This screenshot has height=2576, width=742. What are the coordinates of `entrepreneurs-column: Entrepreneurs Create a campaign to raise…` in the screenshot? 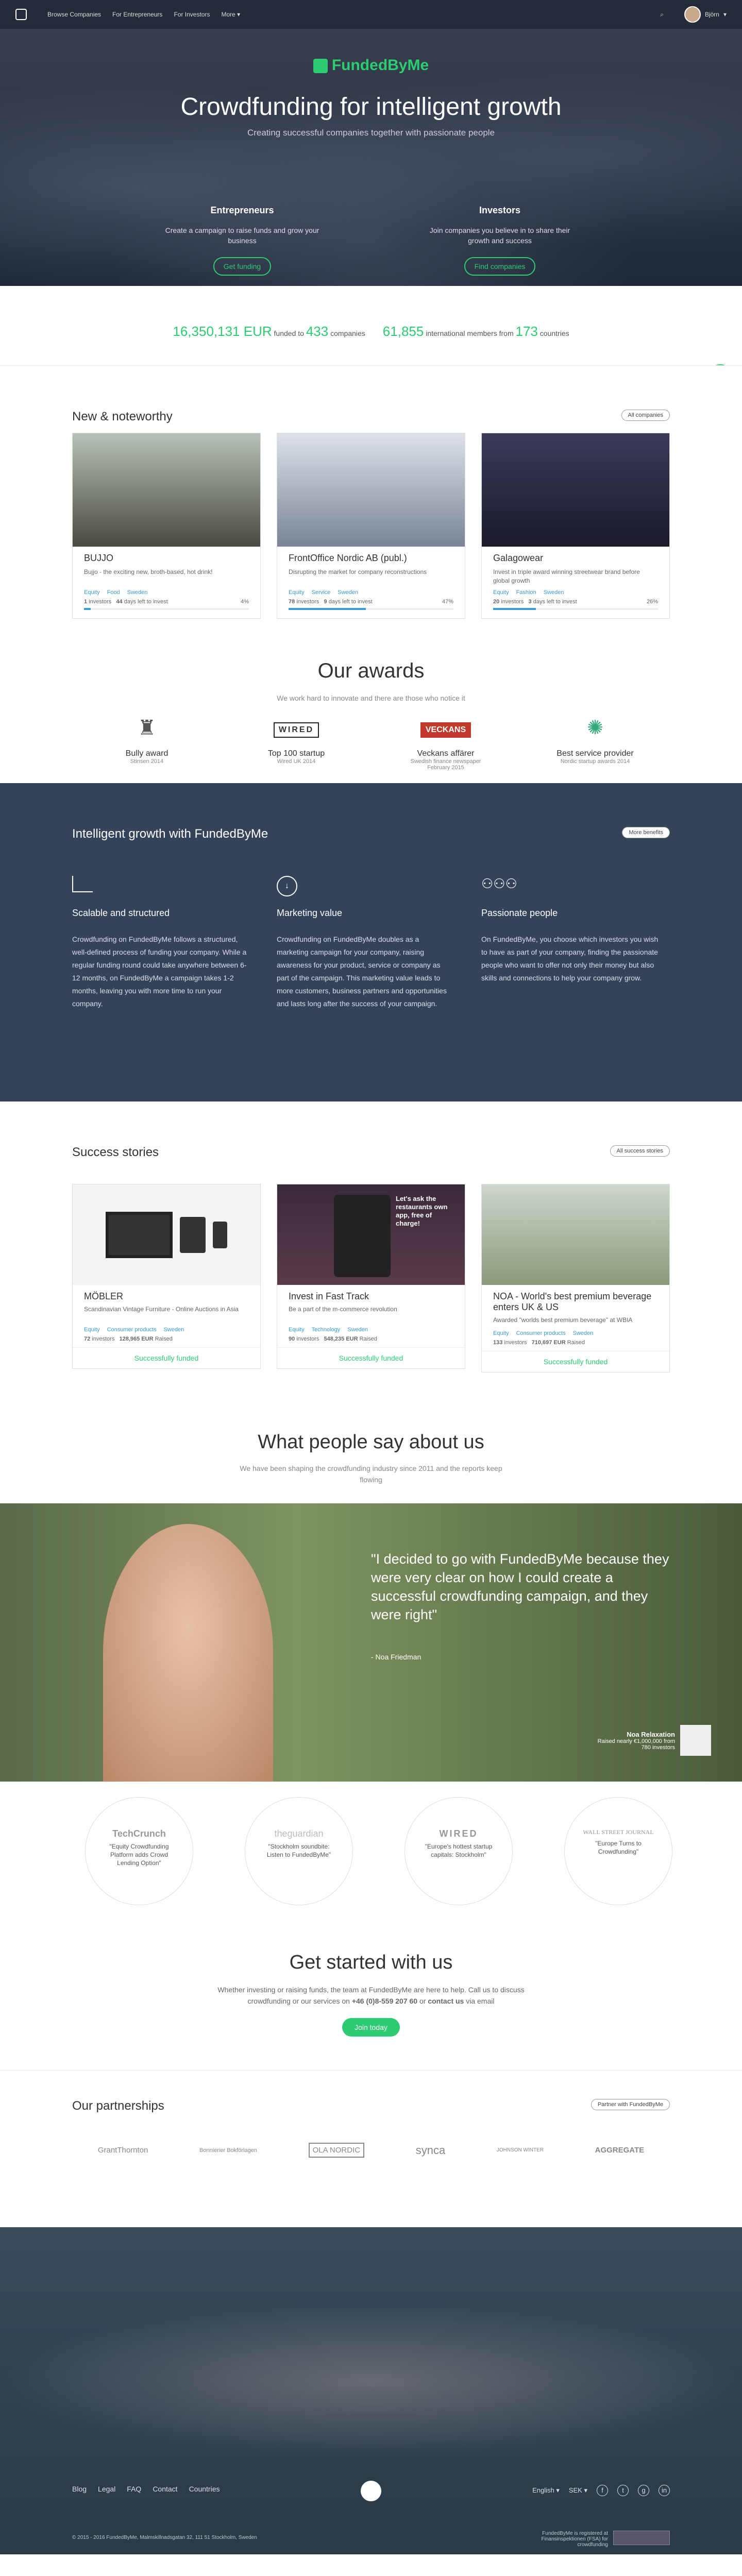 It's located at (242, 240).